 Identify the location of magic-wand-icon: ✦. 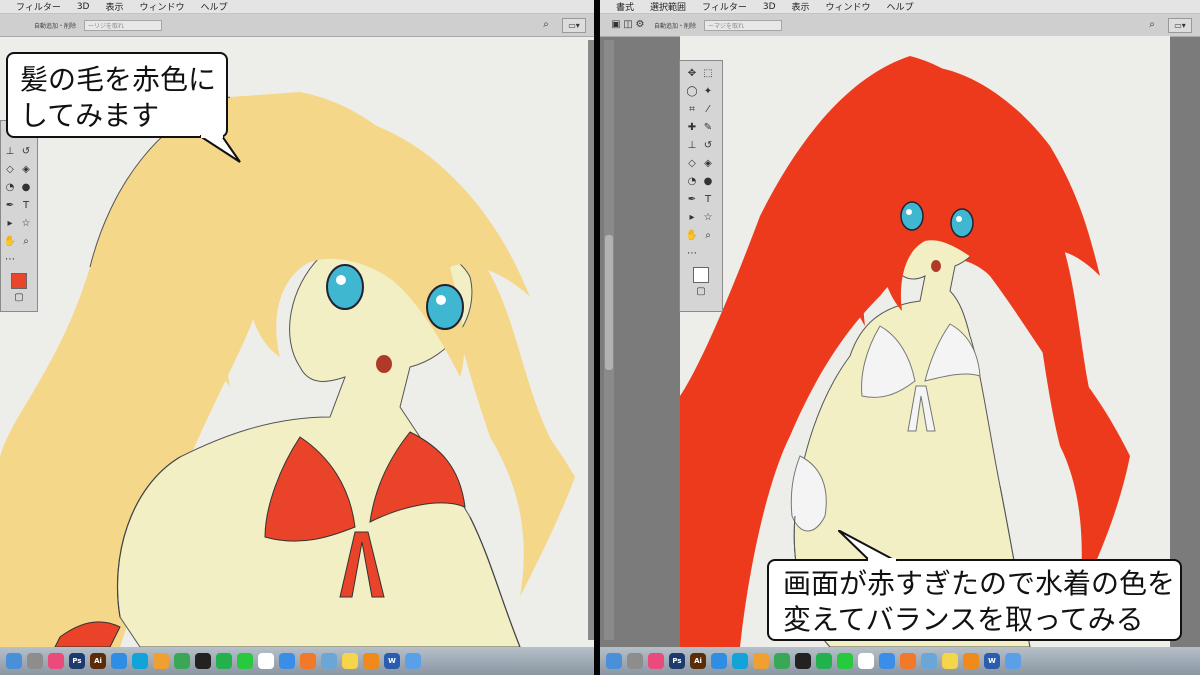
(708, 92).